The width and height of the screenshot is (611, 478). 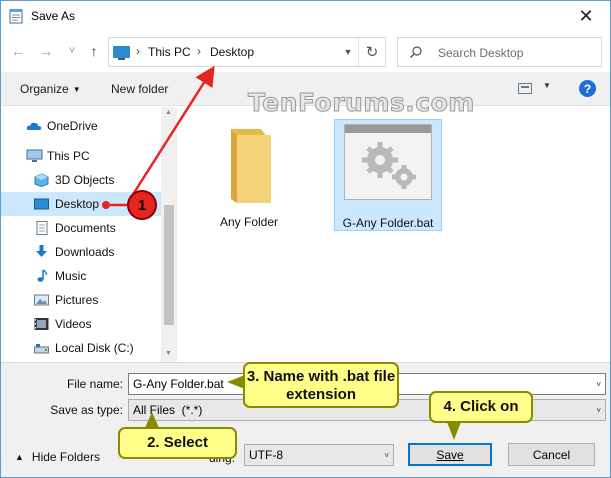 I want to click on callout-name: 3. Name with .bat file extension, so click(x=321, y=385).